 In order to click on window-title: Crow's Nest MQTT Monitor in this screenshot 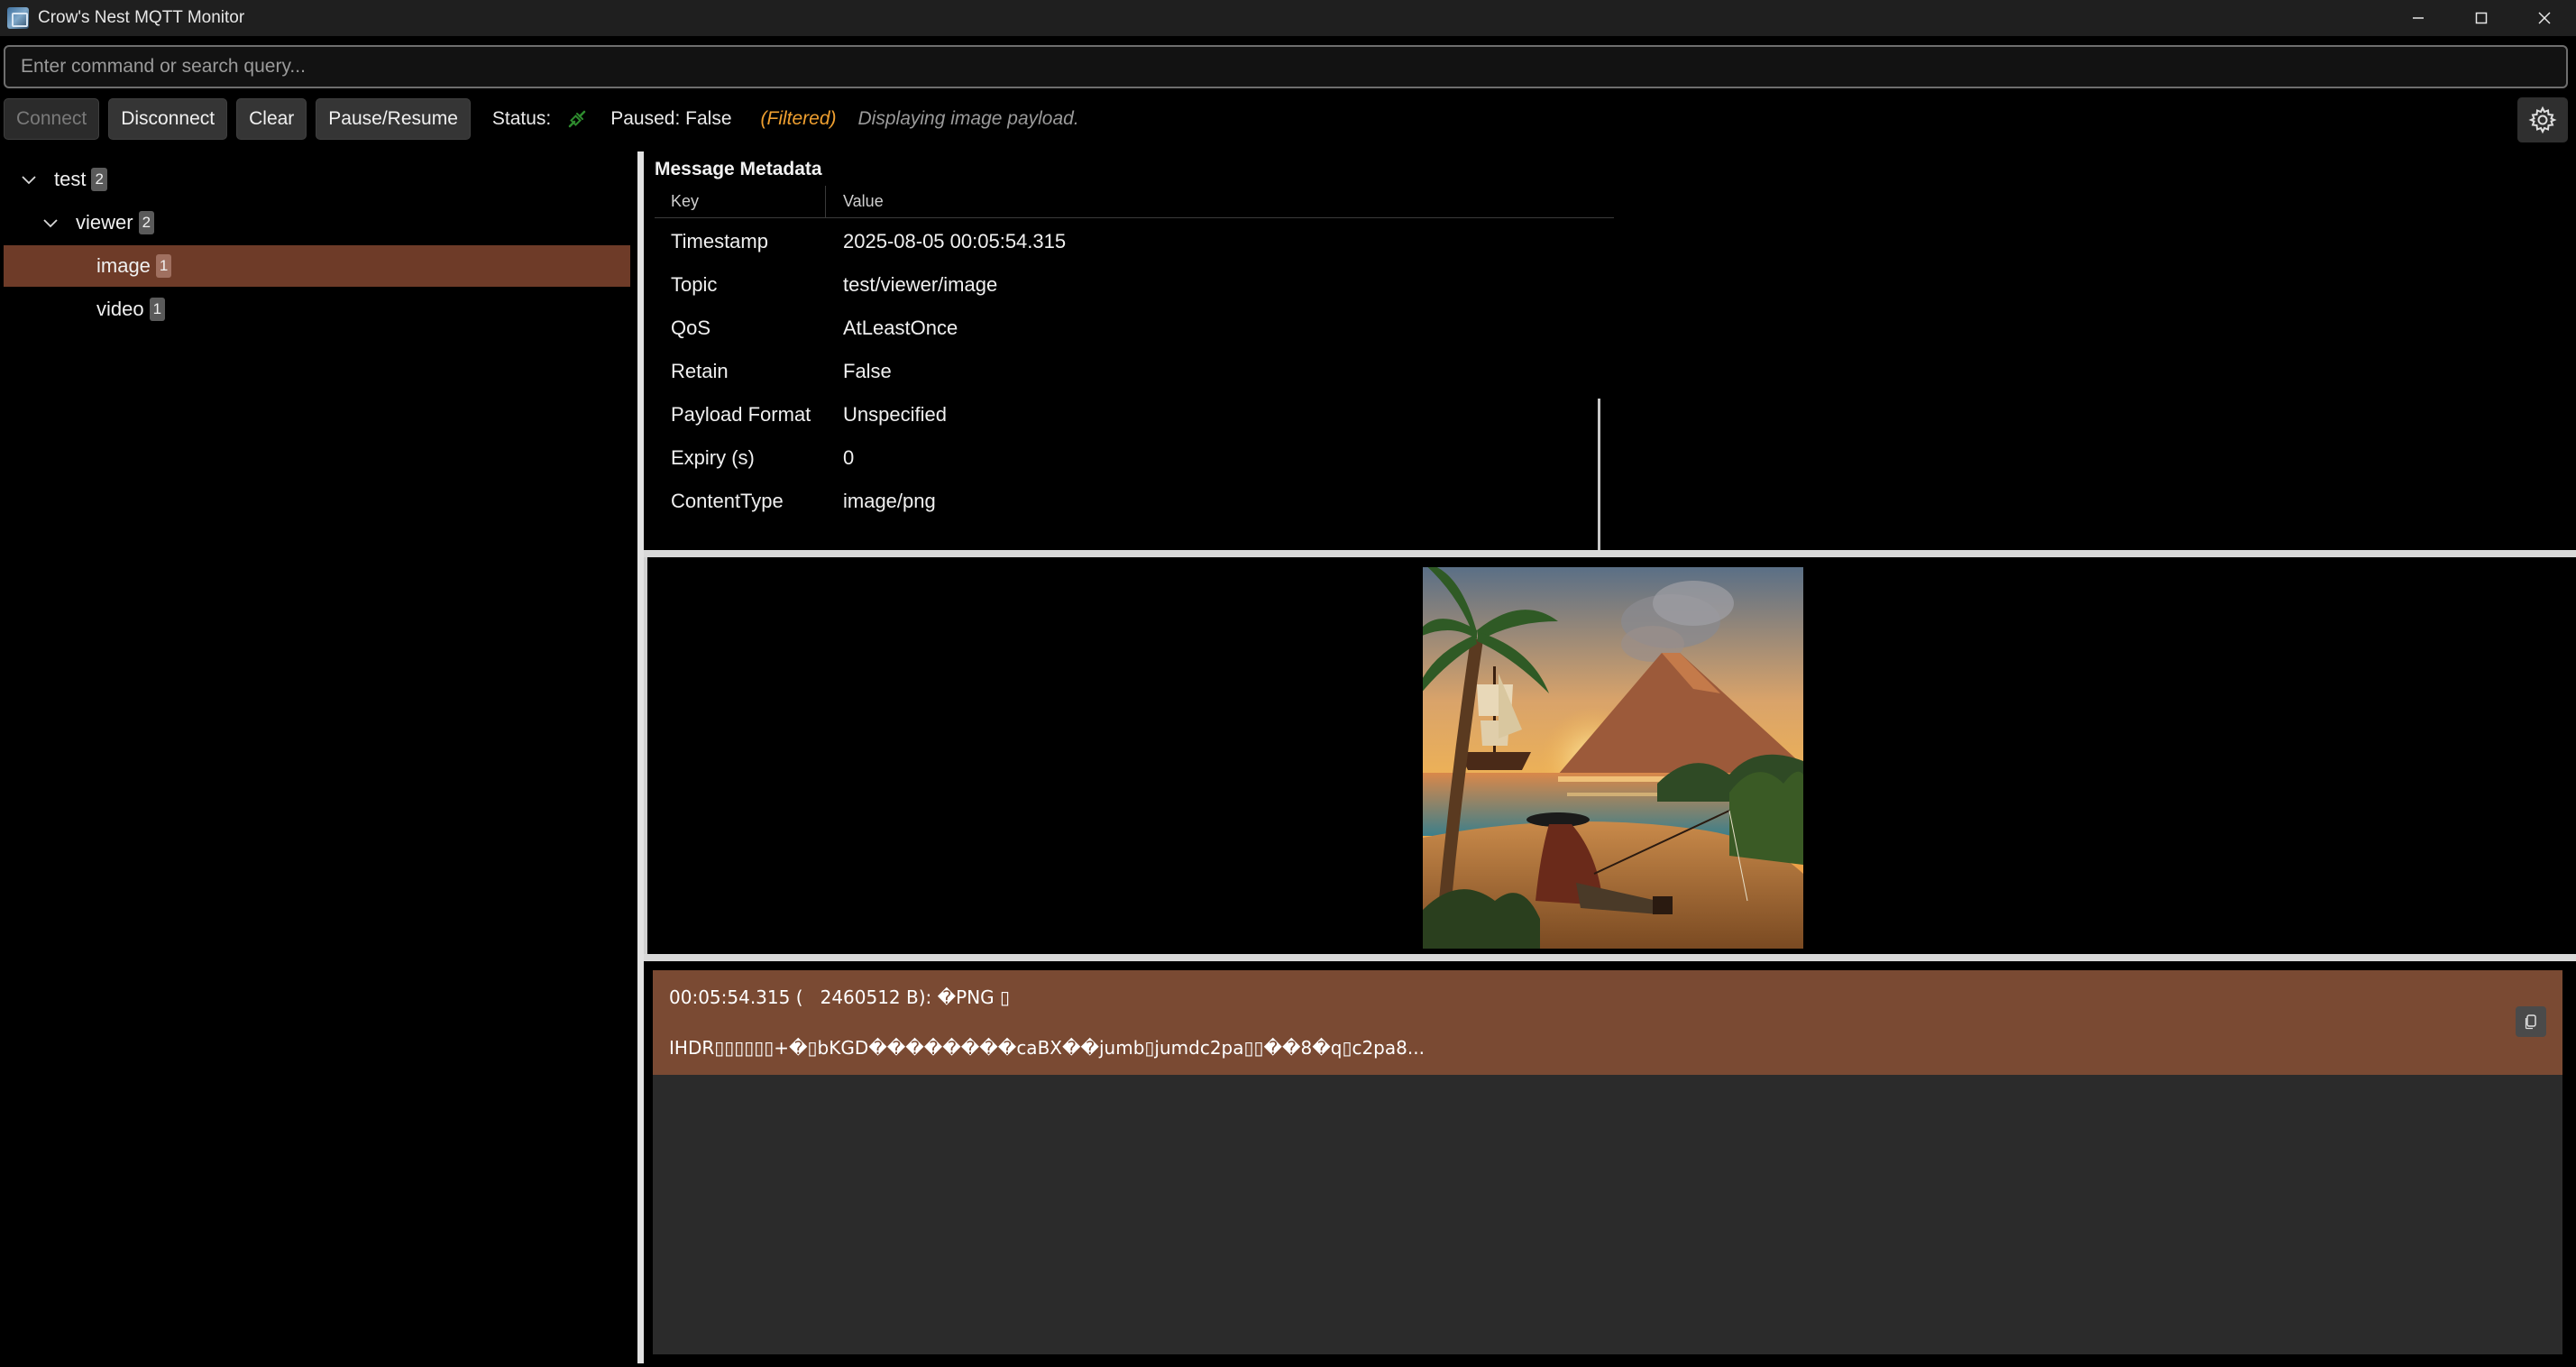, I will do `click(141, 17)`.